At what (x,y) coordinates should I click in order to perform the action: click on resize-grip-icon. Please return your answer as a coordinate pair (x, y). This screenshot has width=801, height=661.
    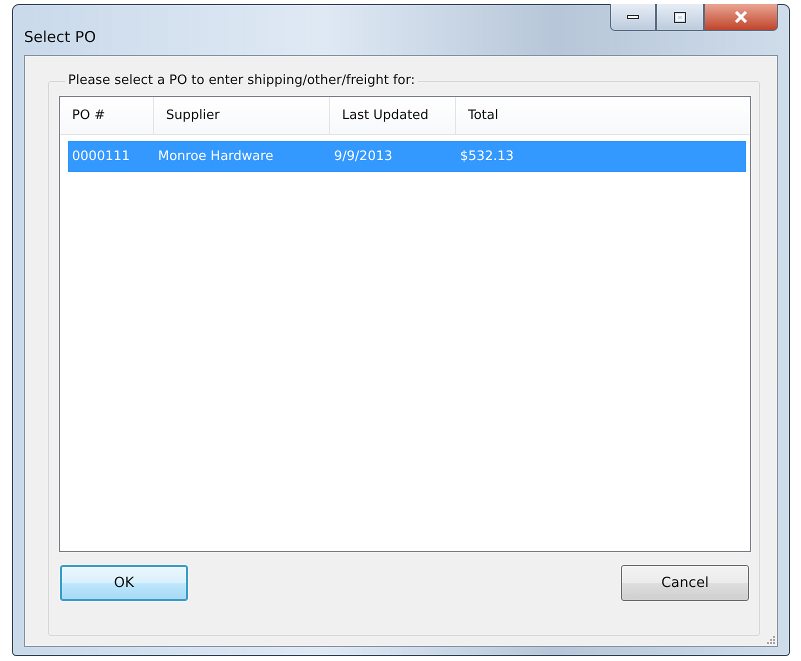
    Looking at the image, I should click on (770, 639).